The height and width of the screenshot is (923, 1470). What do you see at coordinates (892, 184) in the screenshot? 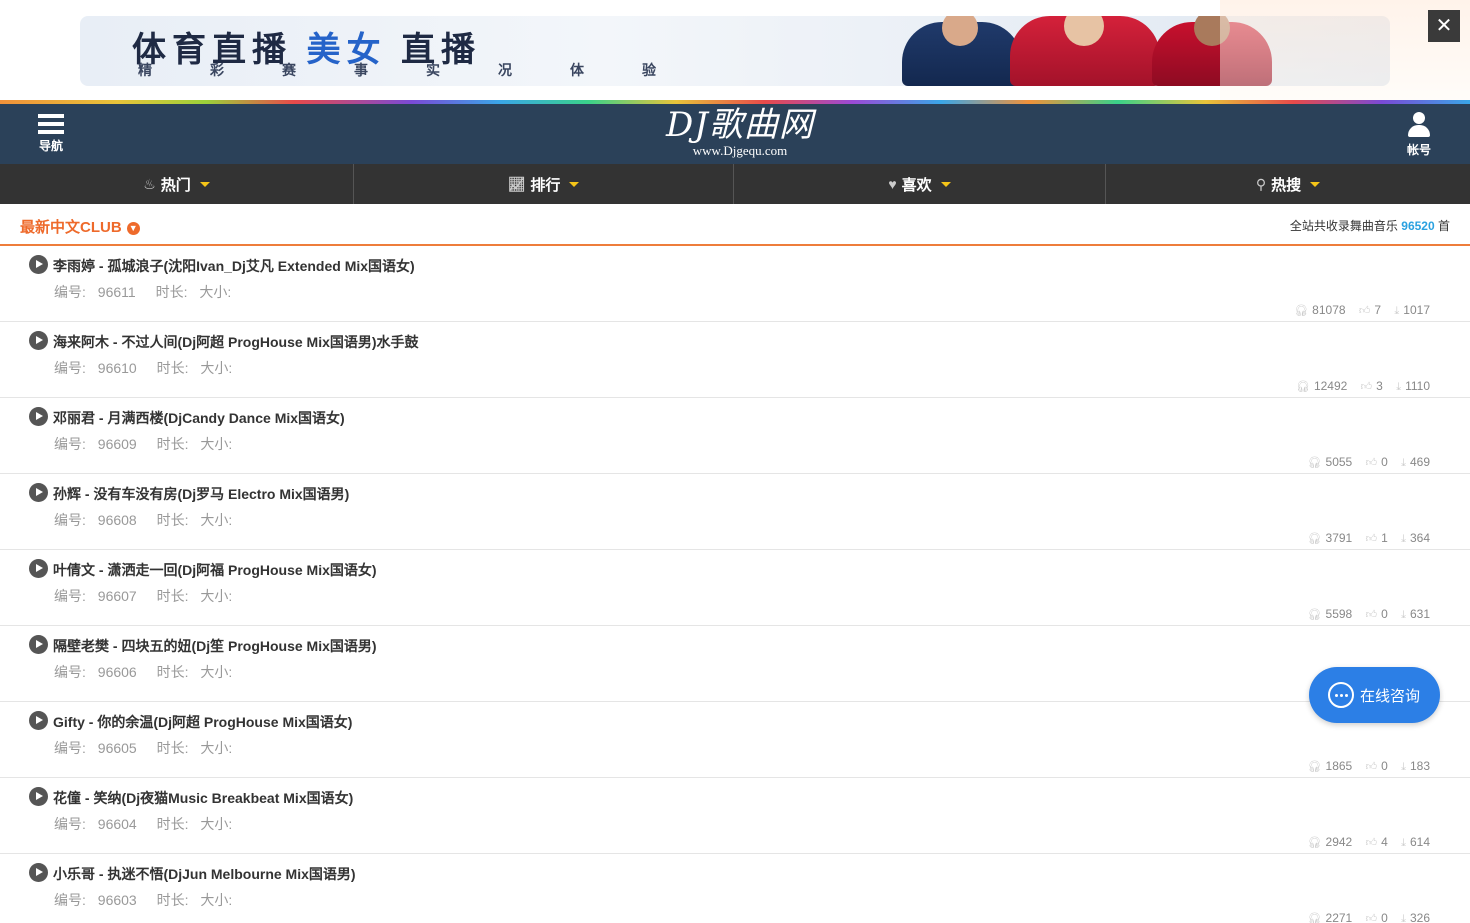
I see `heart-icon: ♥` at bounding box center [892, 184].